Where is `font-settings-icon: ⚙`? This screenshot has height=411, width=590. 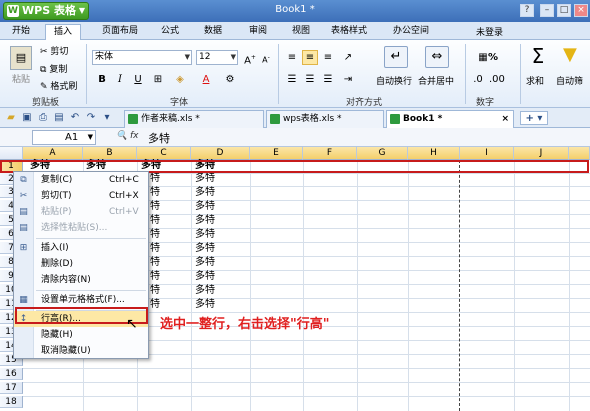
font-settings-icon: ⚙ is located at coordinates (230, 79).